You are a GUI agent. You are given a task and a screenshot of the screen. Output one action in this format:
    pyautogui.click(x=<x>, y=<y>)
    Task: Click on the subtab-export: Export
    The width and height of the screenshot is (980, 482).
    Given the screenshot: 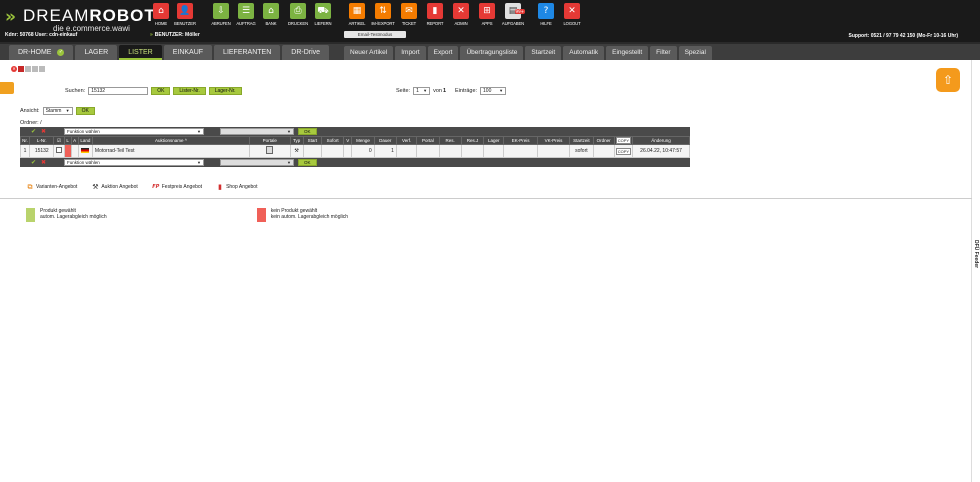 What is the action you would take?
    pyautogui.click(x=443, y=53)
    